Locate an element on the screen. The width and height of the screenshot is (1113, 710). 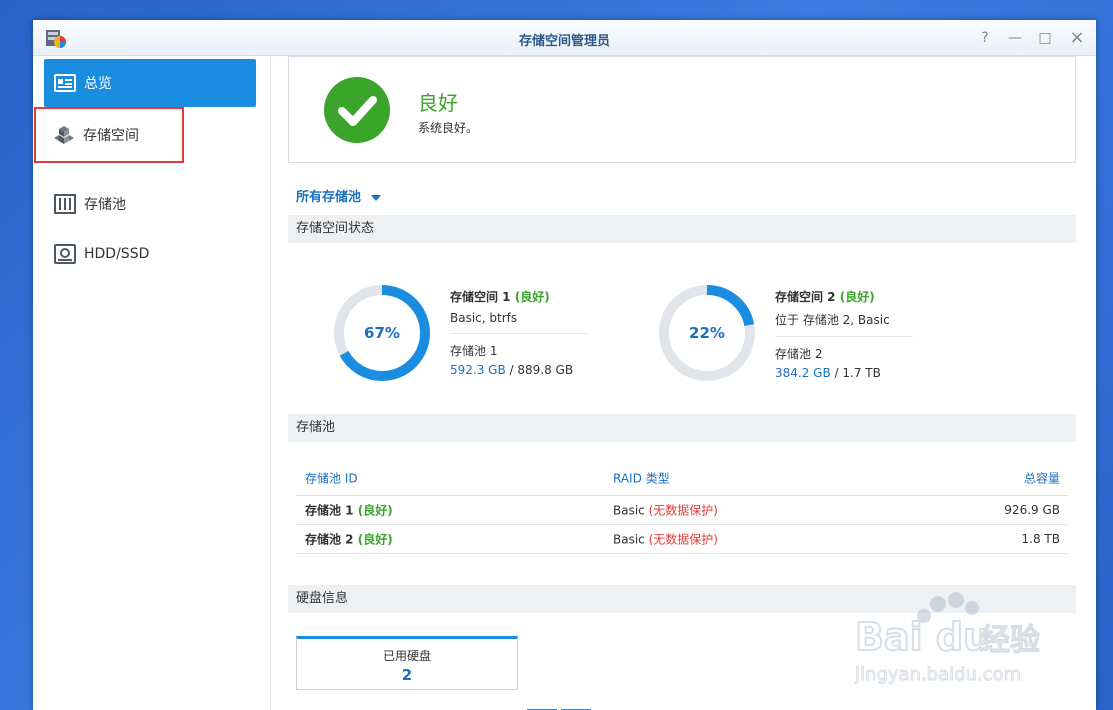
svg-text: 经验 is located at coordinates (1010, 640).